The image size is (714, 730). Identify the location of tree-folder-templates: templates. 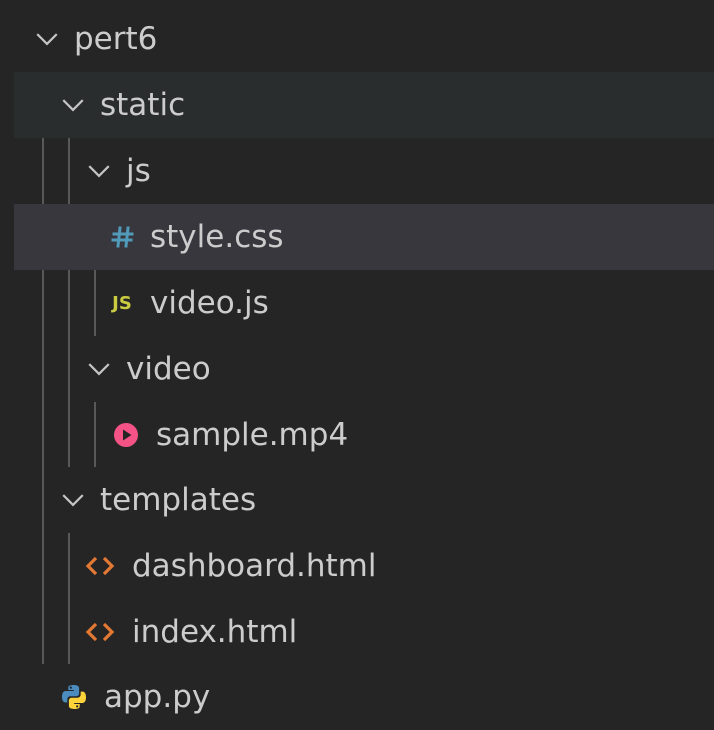
(364, 500).